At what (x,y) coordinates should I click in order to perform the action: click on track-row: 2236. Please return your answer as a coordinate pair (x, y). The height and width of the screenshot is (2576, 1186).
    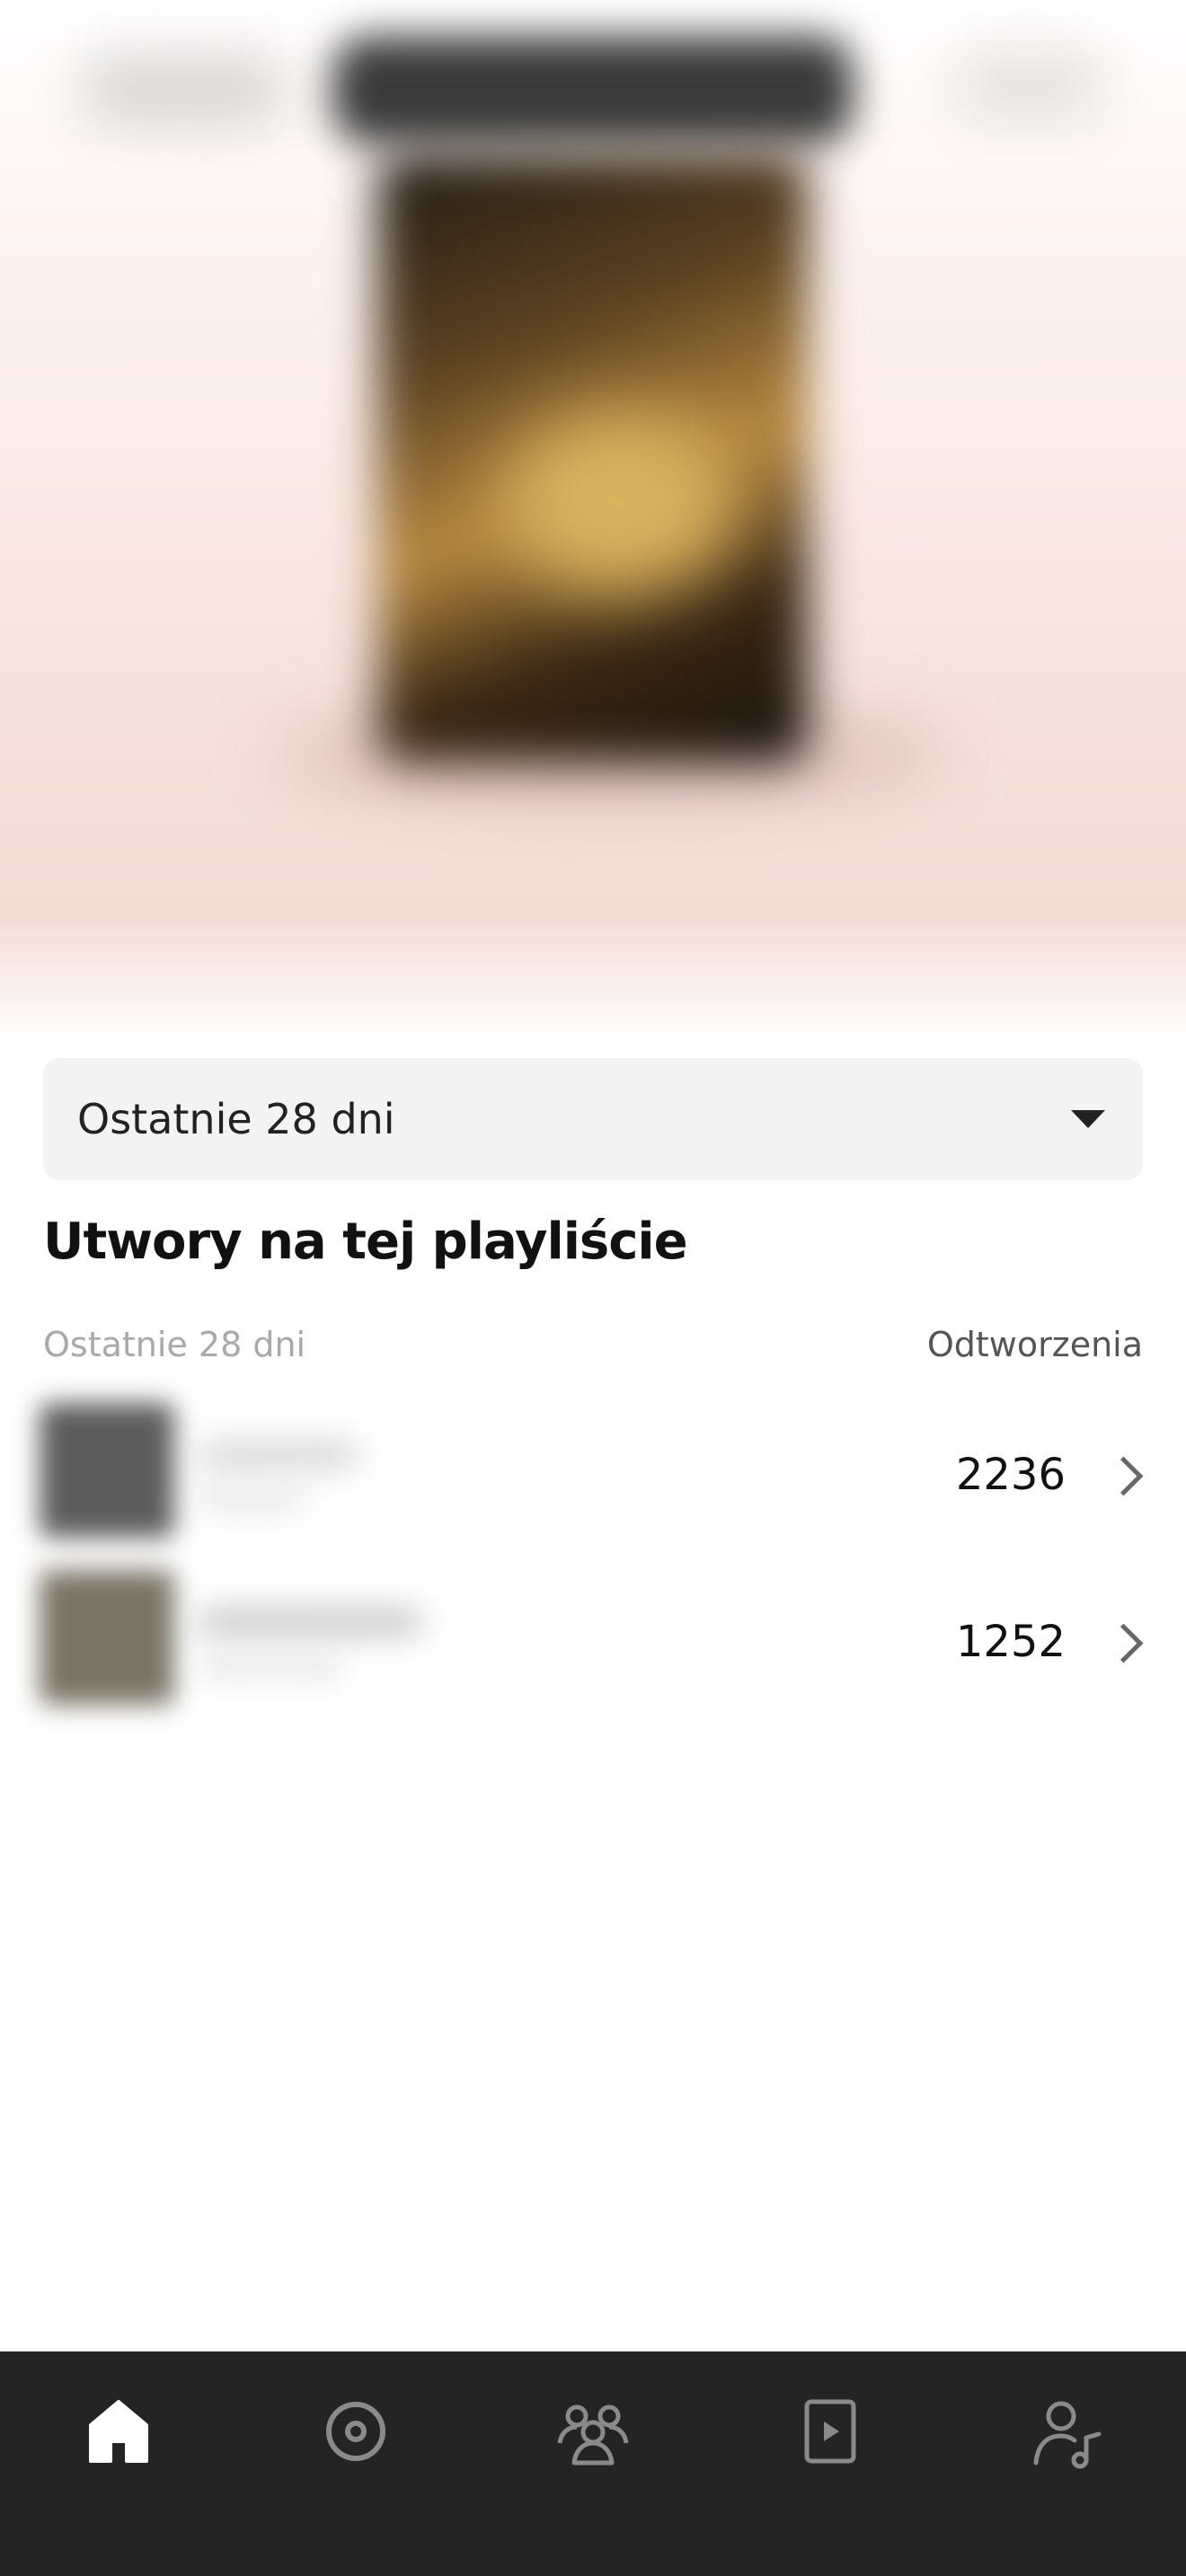
    Looking at the image, I should click on (593, 1475).